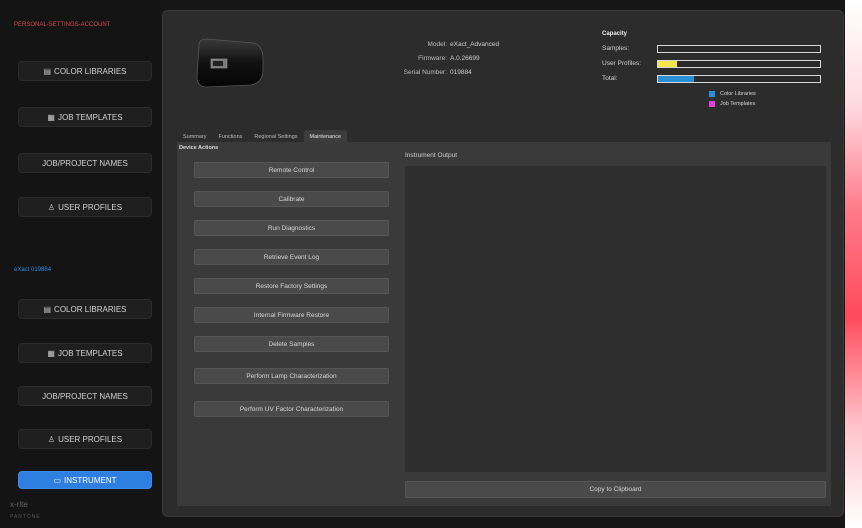  What do you see at coordinates (712, 94) in the screenshot?
I see `legend-swatch-color-libraries` at bounding box center [712, 94].